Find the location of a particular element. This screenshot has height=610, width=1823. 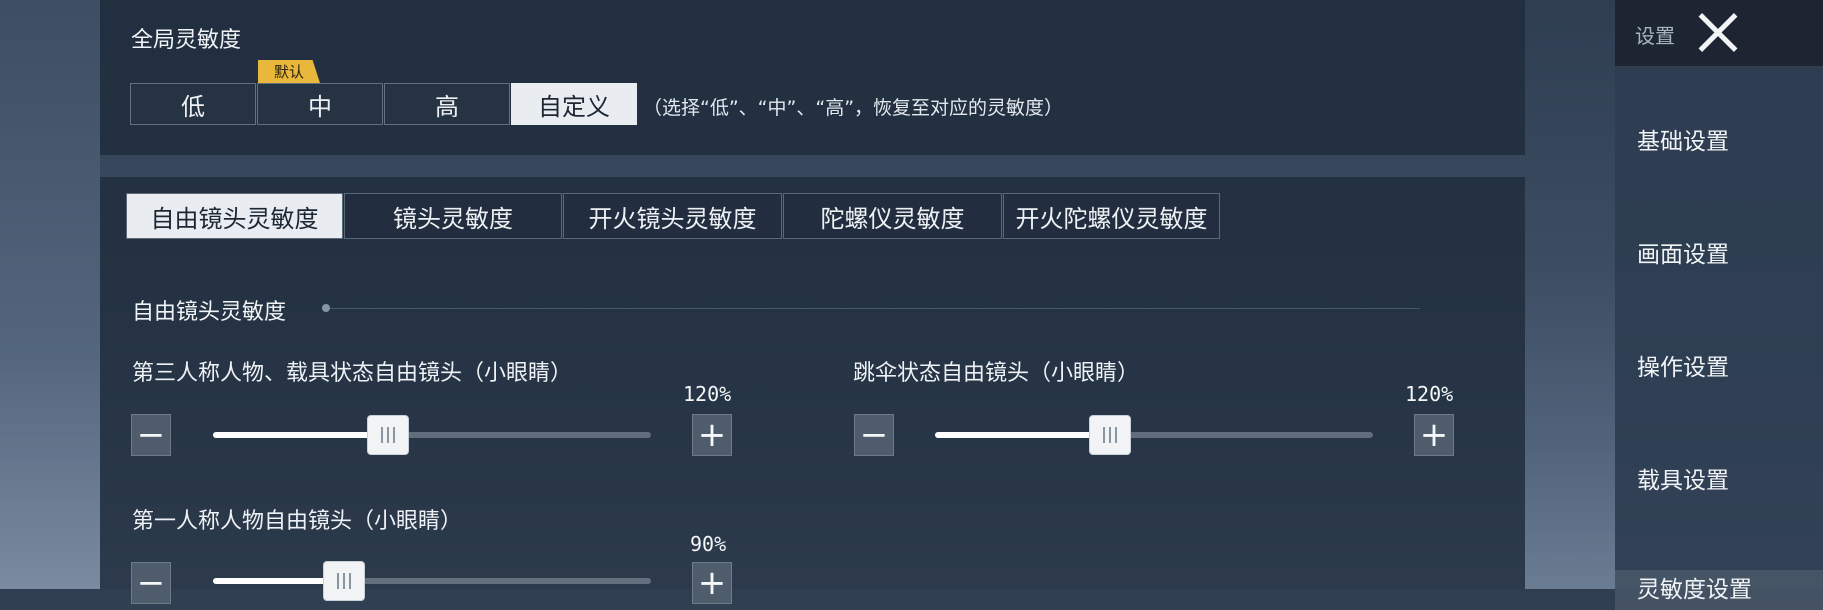

sensitivity-tabs: 自由镜头灵敏度 镜头灵敏度 开火镜头灵敏度 陀螺仪灵敏度 开火陀螺仪灵敏度 is located at coordinates (673, 216).